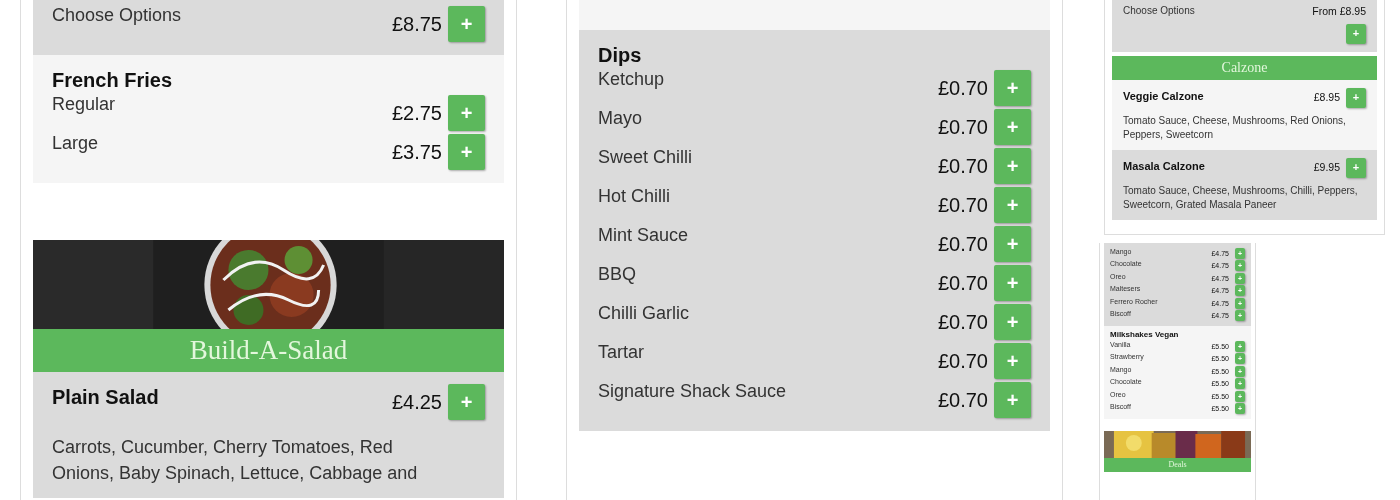 Image resolution: width=1400 pixels, height=500 pixels. I want to click on option-price: From £8.95, so click(1339, 11).